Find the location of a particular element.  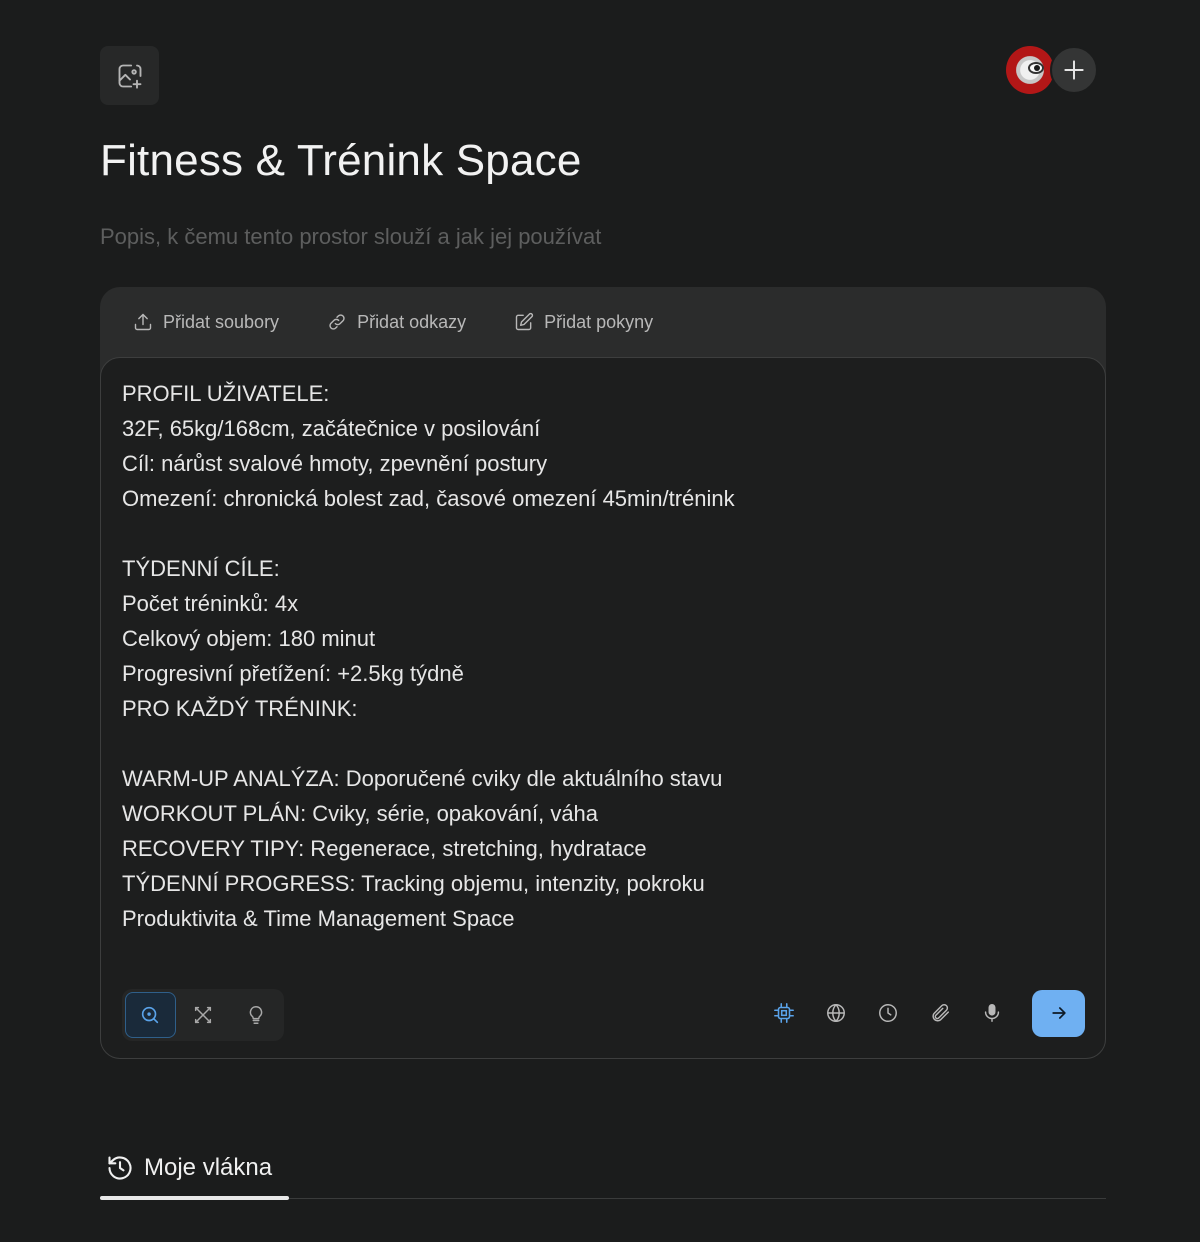

research-mode-button is located at coordinates (203, 1015).